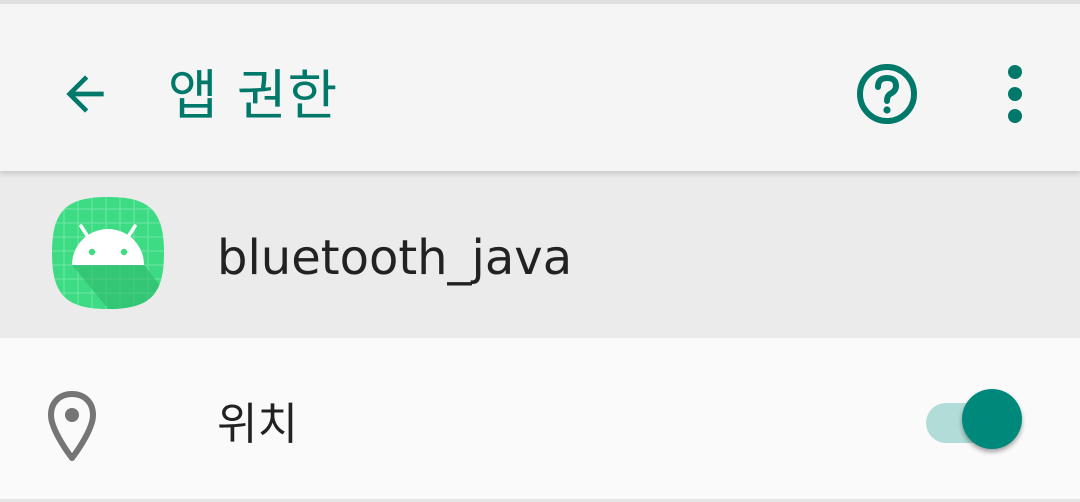 The height and width of the screenshot is (502, 1080). I want to click on location-permission-toggle, so click(975, 421).